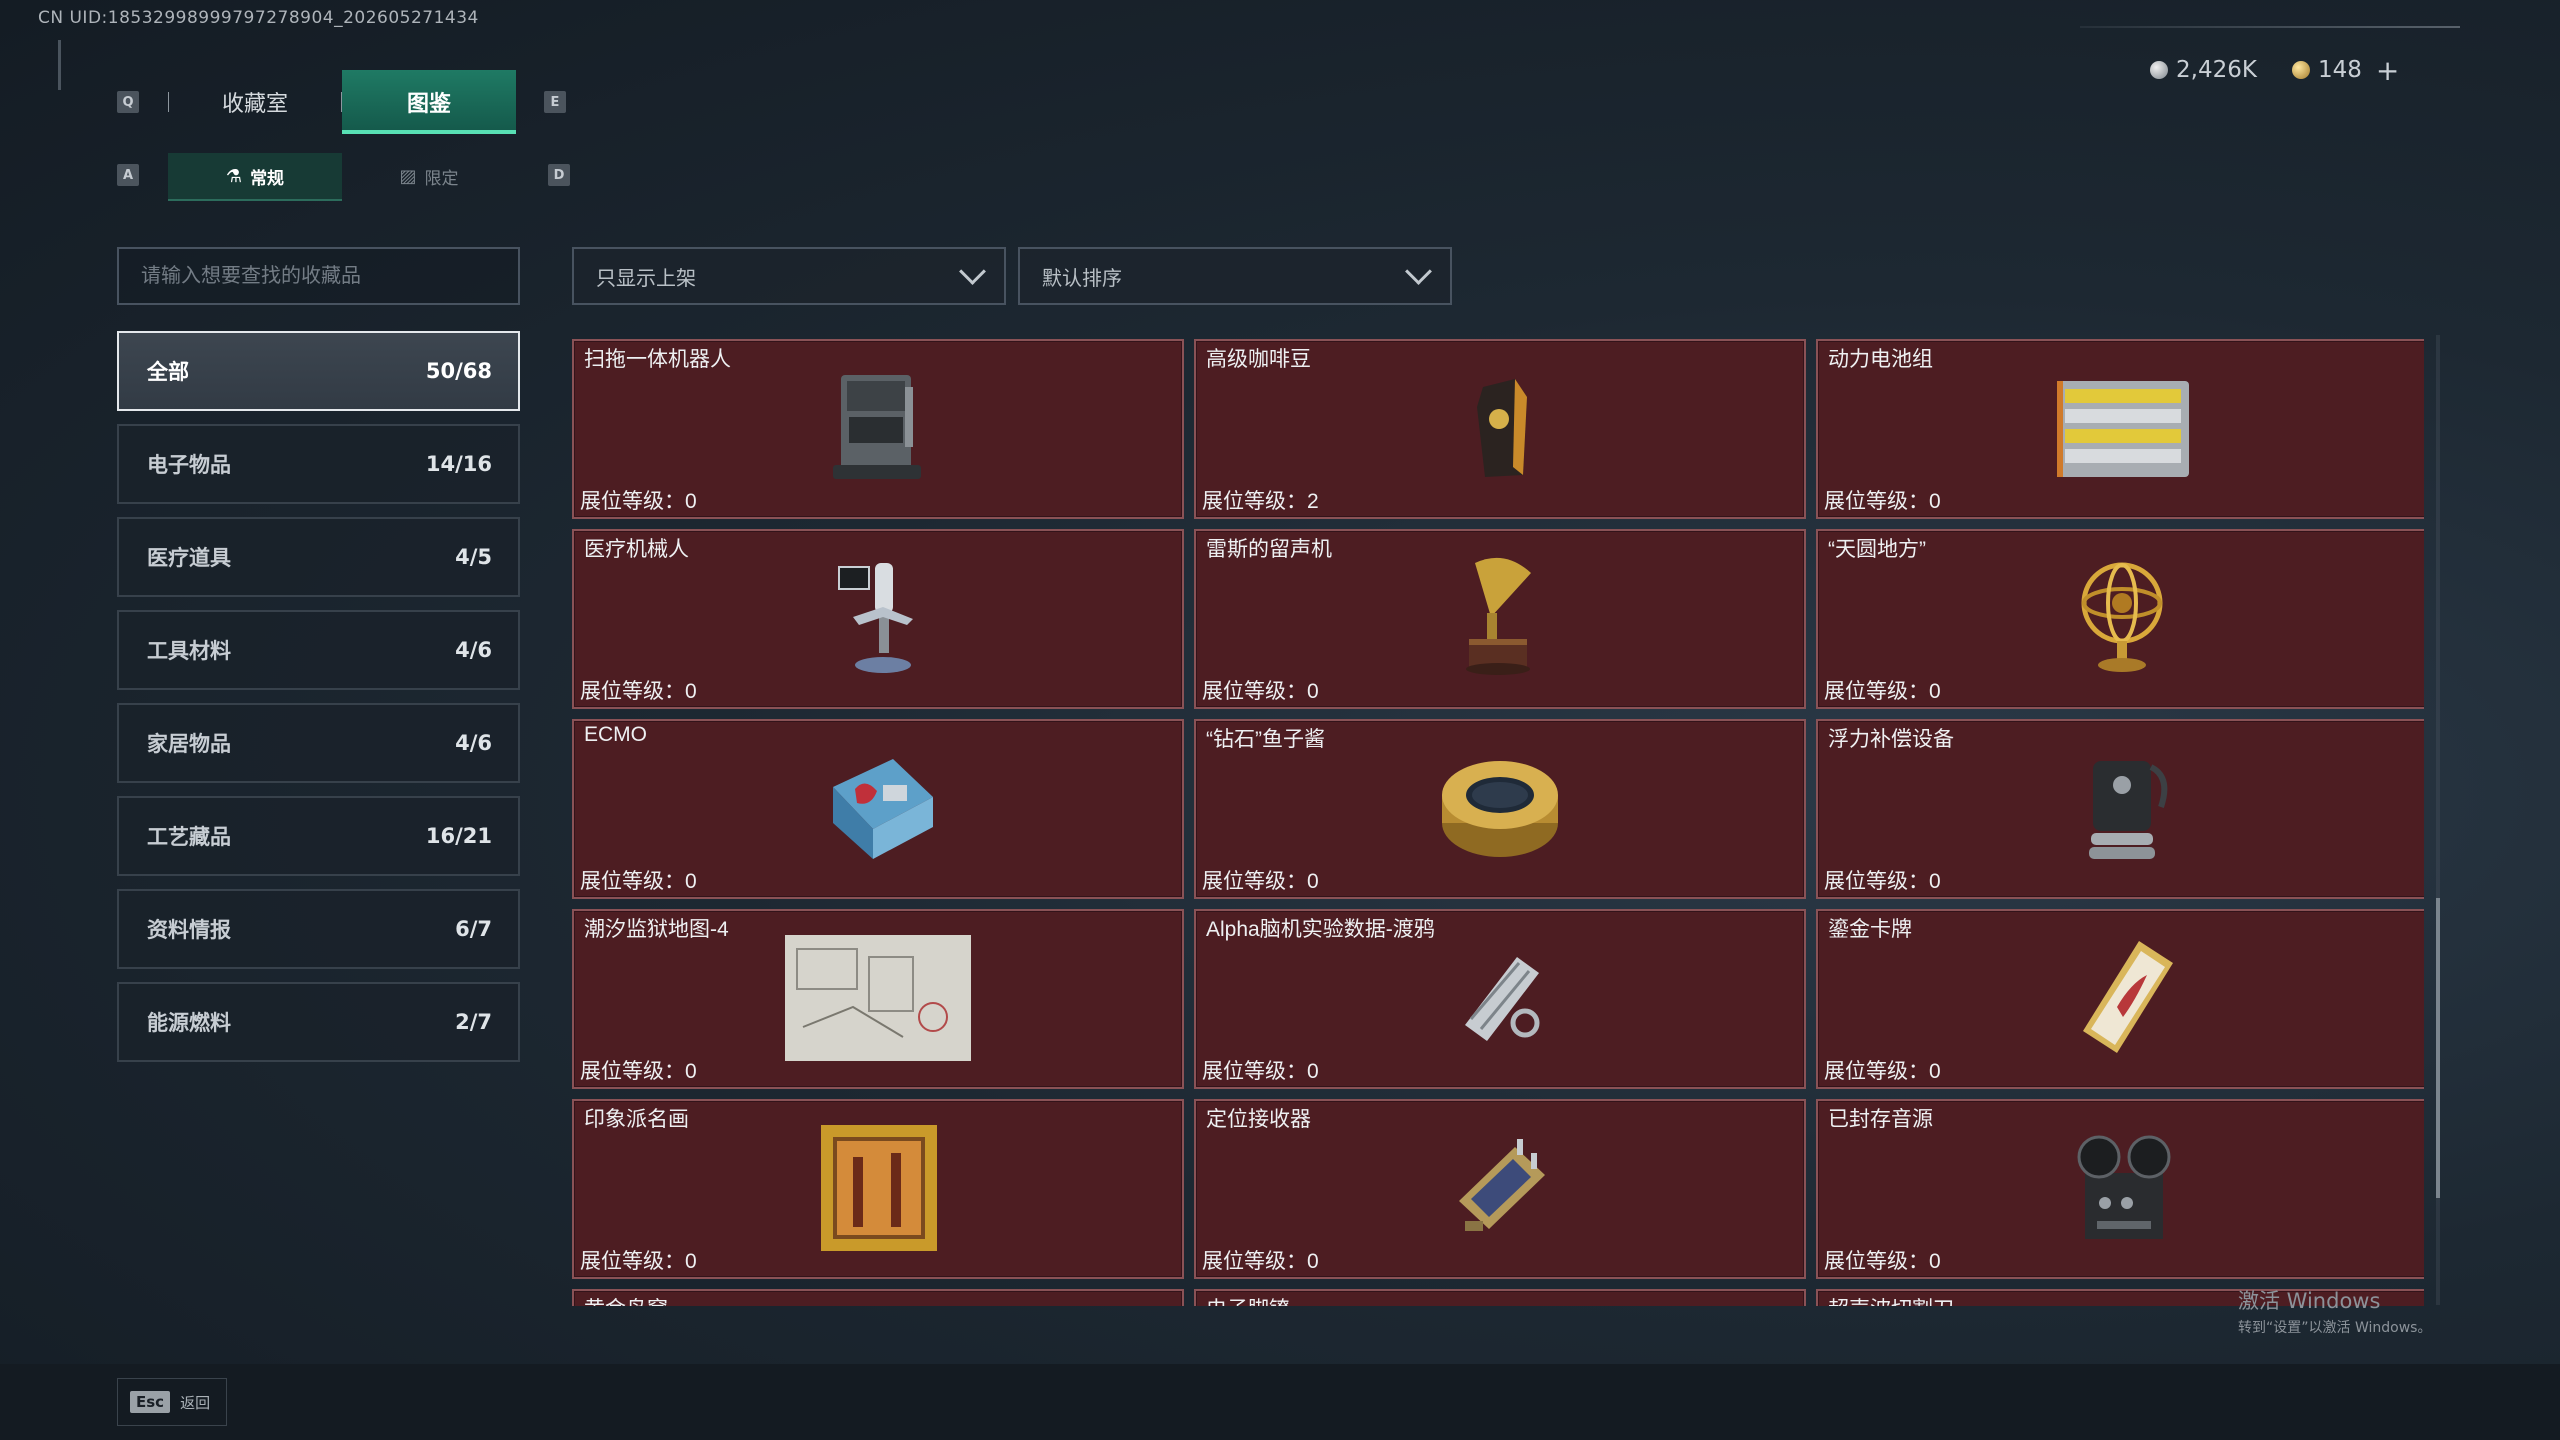 The height and width of the screenshot is (1440, 2560). Describe the element at coordinates (626, 1299) in the screenshot. I see `item-name: 黄金鸟窝` at that location.